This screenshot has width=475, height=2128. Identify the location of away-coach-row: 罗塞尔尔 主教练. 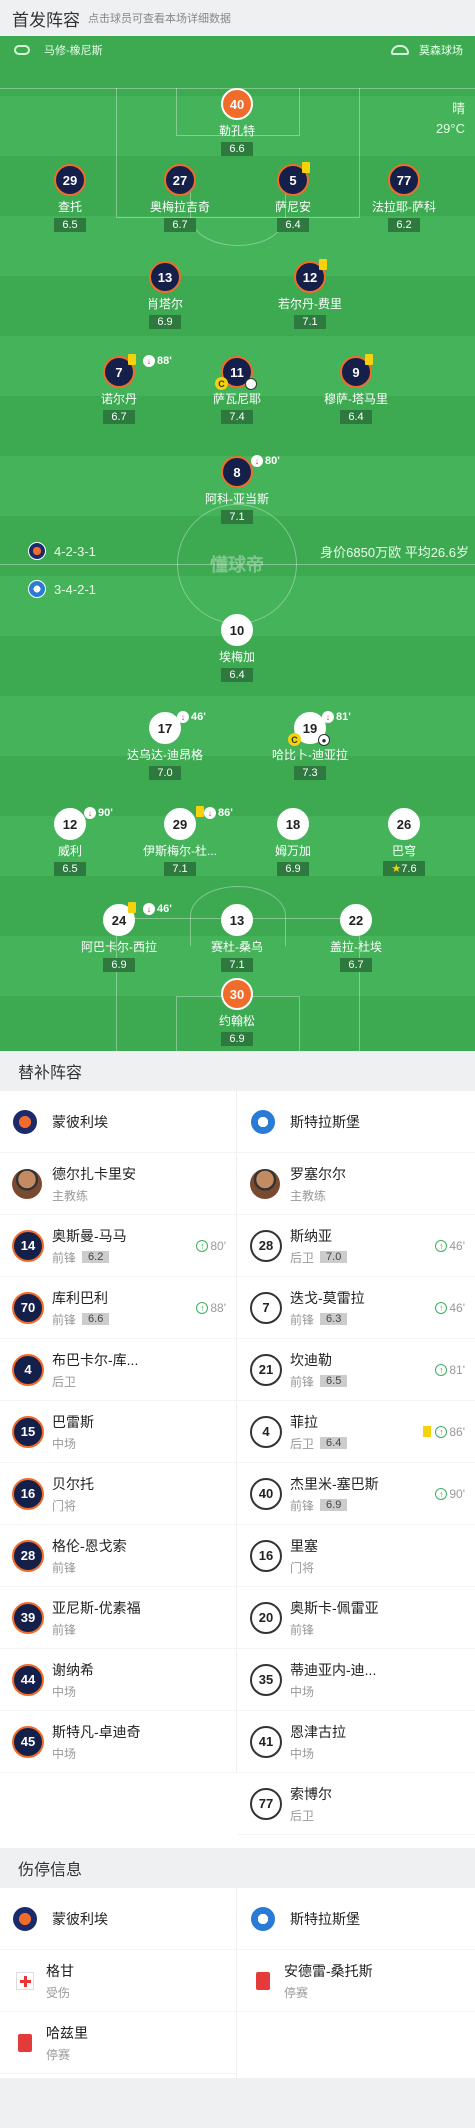
(356, 1184).